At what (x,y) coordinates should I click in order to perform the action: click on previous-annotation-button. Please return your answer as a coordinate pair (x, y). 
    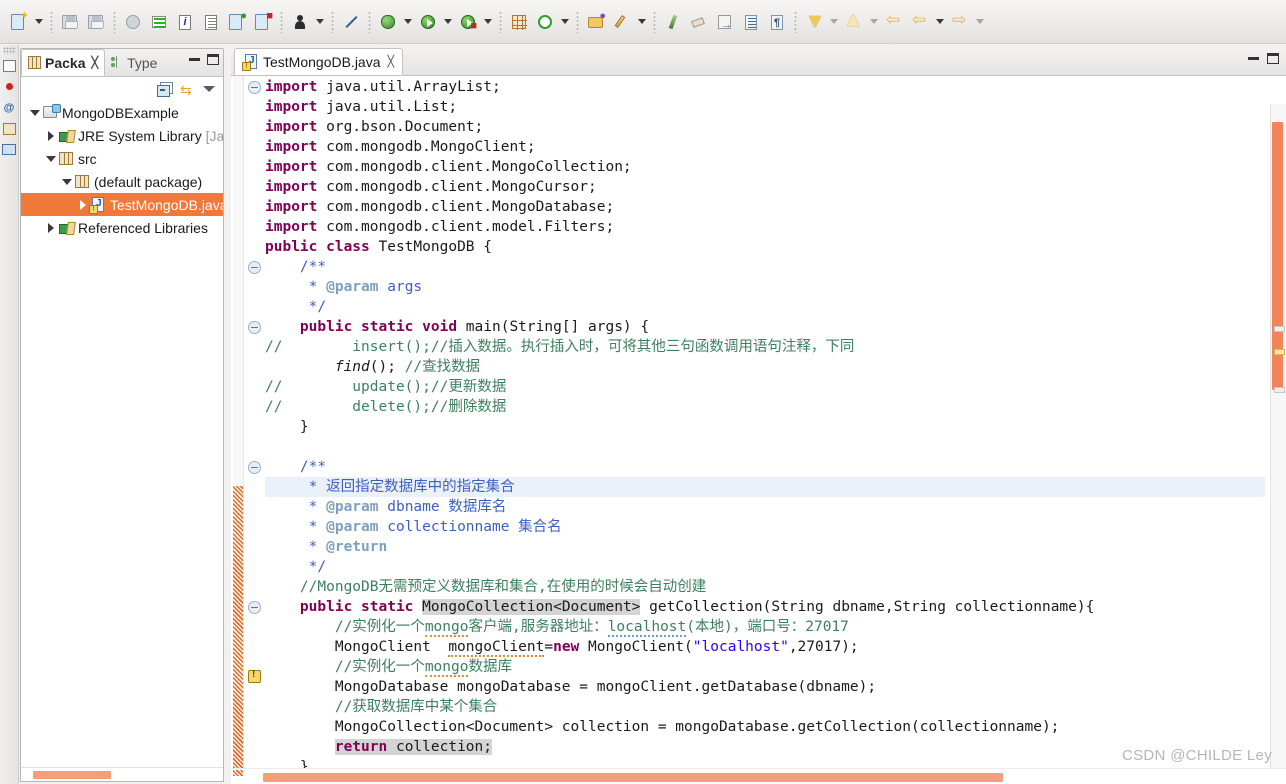
    Looking at the image, I should click on (854, 22).